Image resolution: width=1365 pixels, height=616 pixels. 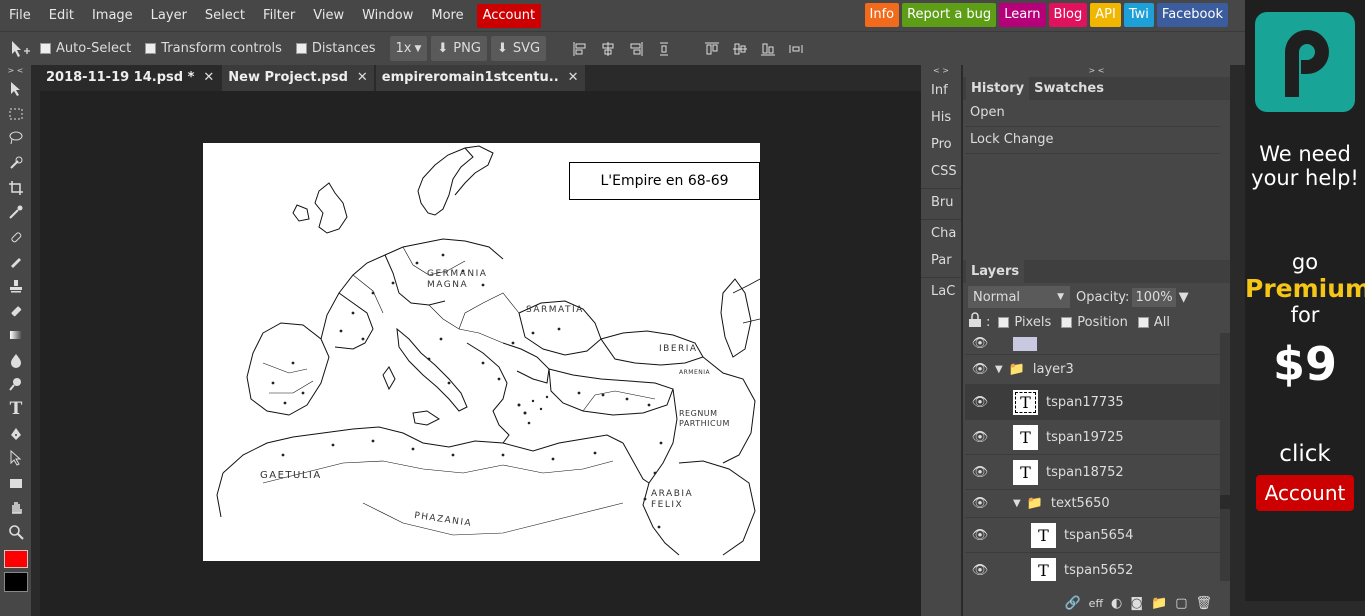 I want to click on align-bottom-icon, so click(x=768, y=49).